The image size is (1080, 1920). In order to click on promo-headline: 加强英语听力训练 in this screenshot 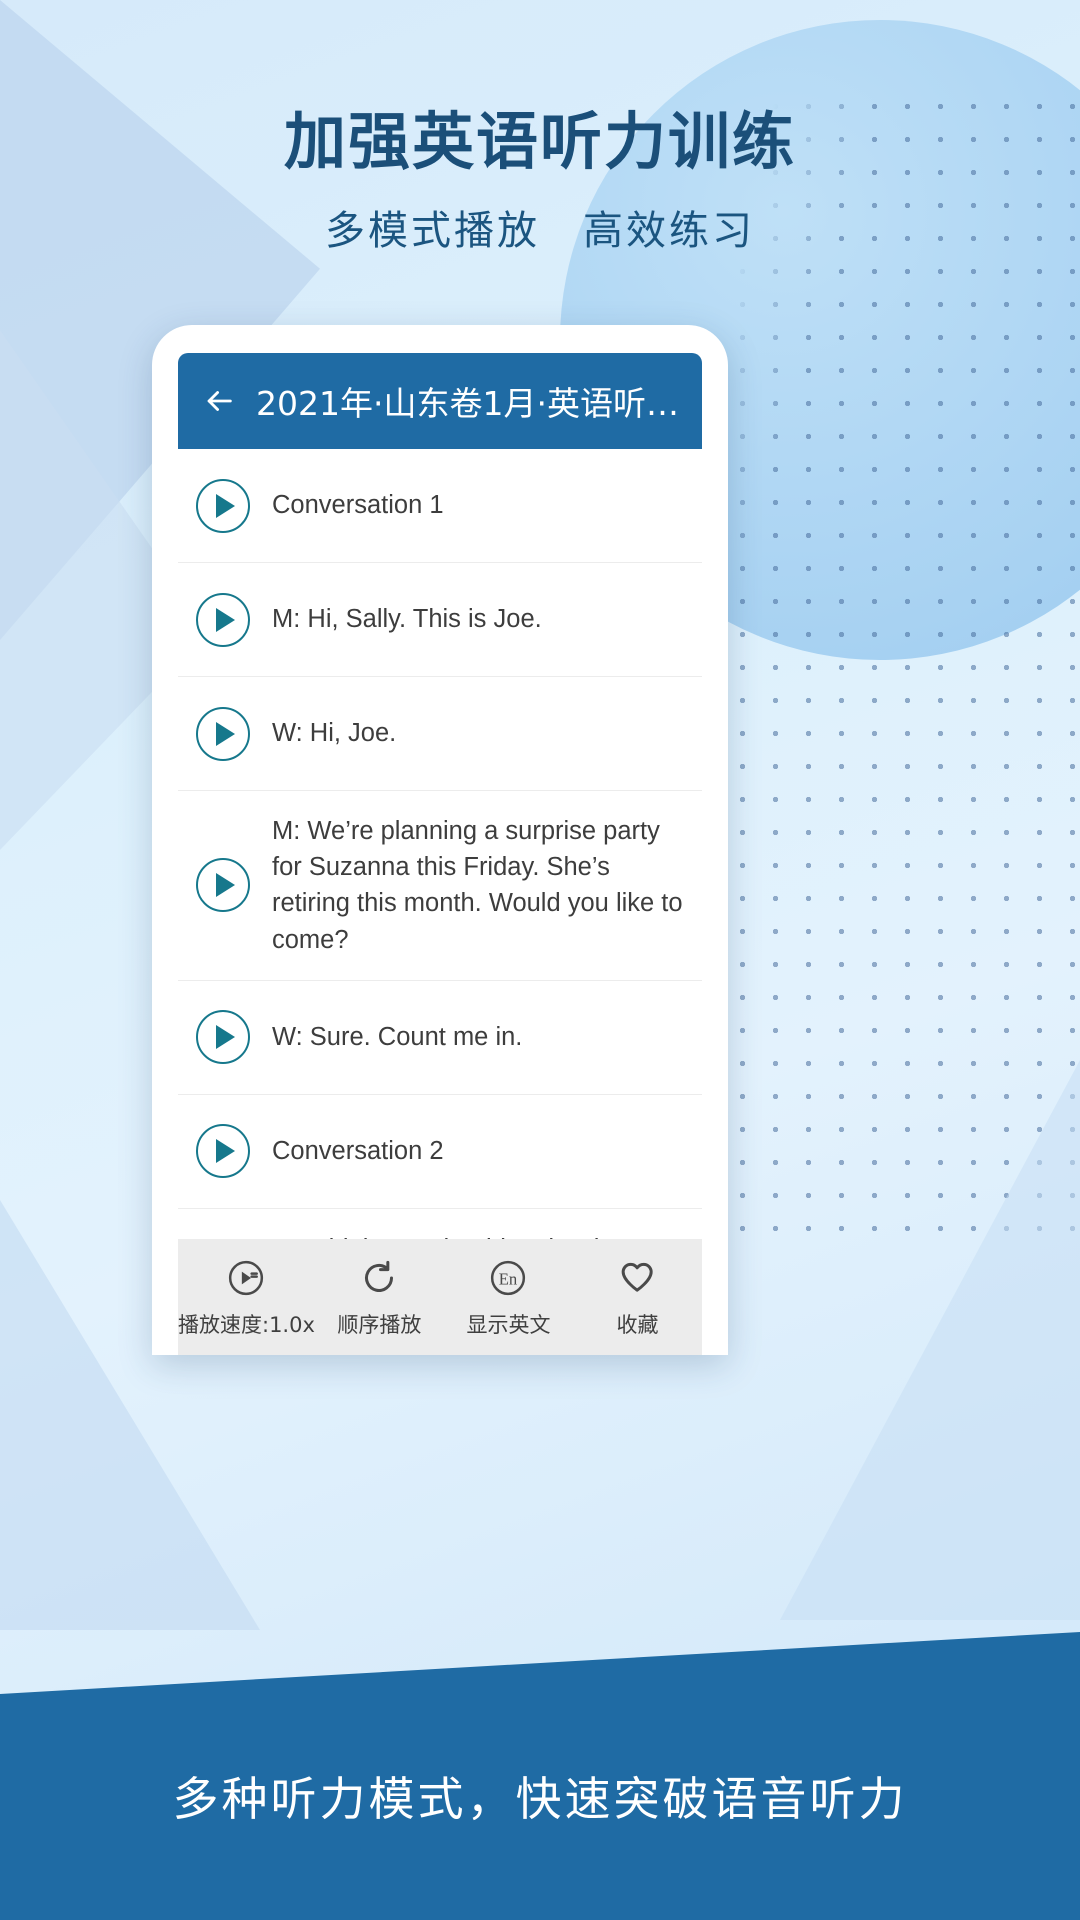, I will do `click(539, 141)`.